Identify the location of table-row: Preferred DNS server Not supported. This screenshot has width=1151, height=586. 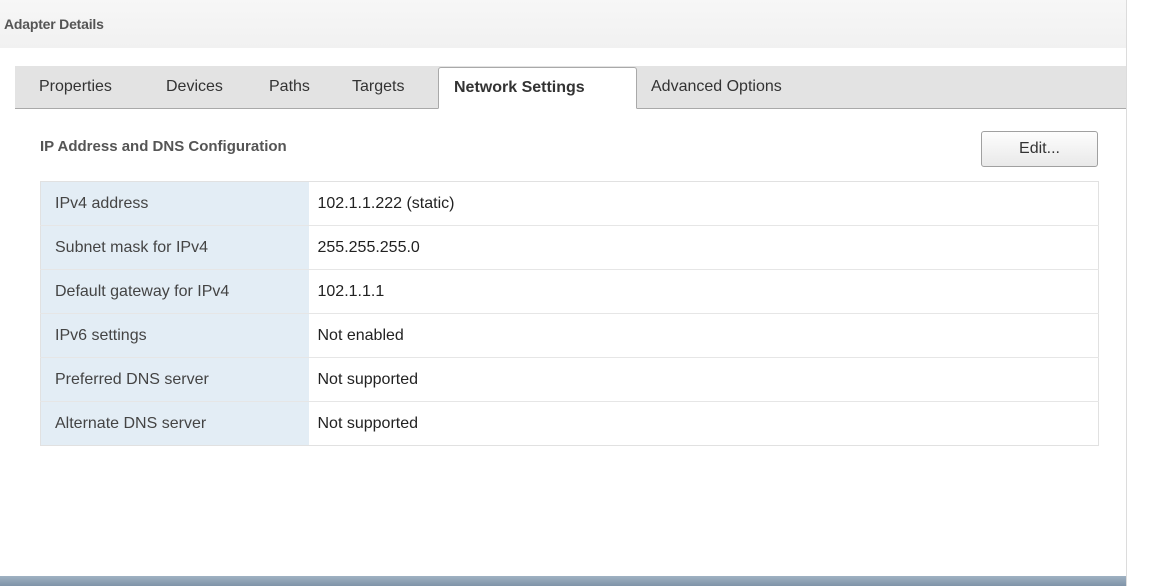
(569, 379).